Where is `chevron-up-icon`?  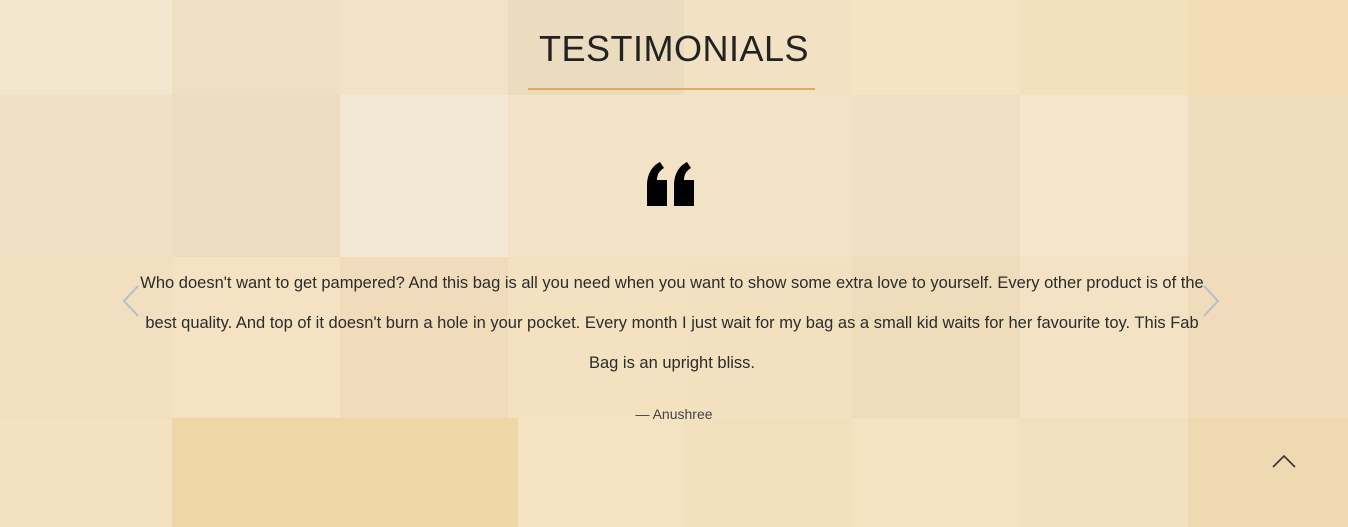
chevron-up-icon is located at coordinates (1284, 461).